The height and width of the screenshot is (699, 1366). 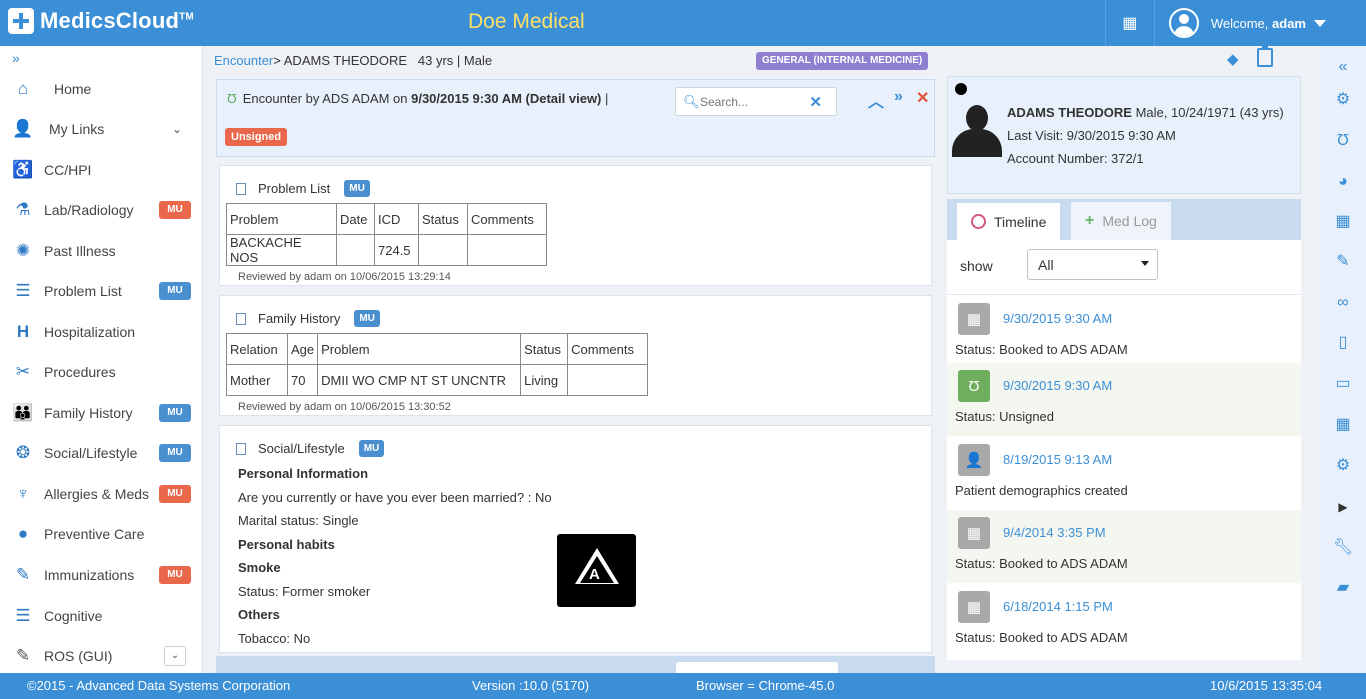 I want to click on sidebar-item-label: Home, so click(x=73, y=89).